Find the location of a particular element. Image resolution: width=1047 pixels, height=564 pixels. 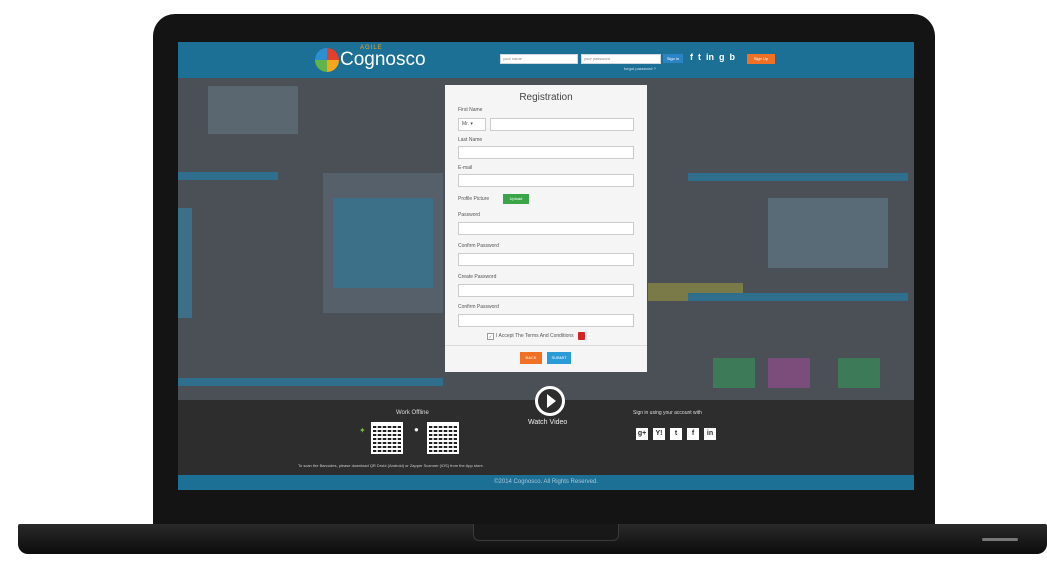

upload-button: Upload is located at coordinates (516, 199).